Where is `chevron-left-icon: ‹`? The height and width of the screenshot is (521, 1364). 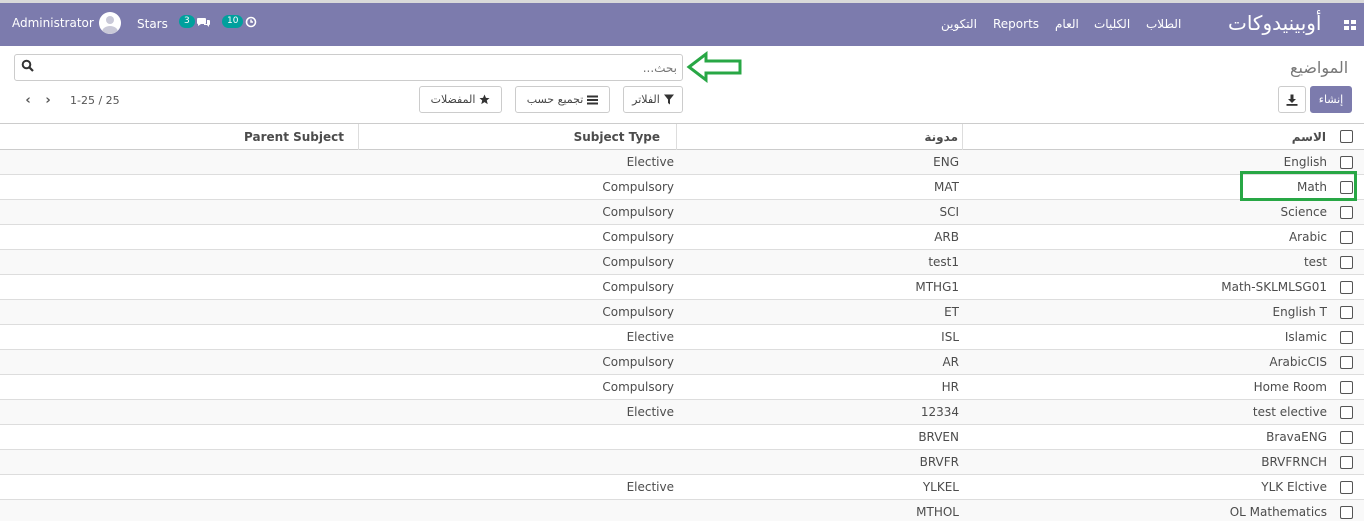
chevron-left-icon: ‹ is located at coordinates (28, 100).